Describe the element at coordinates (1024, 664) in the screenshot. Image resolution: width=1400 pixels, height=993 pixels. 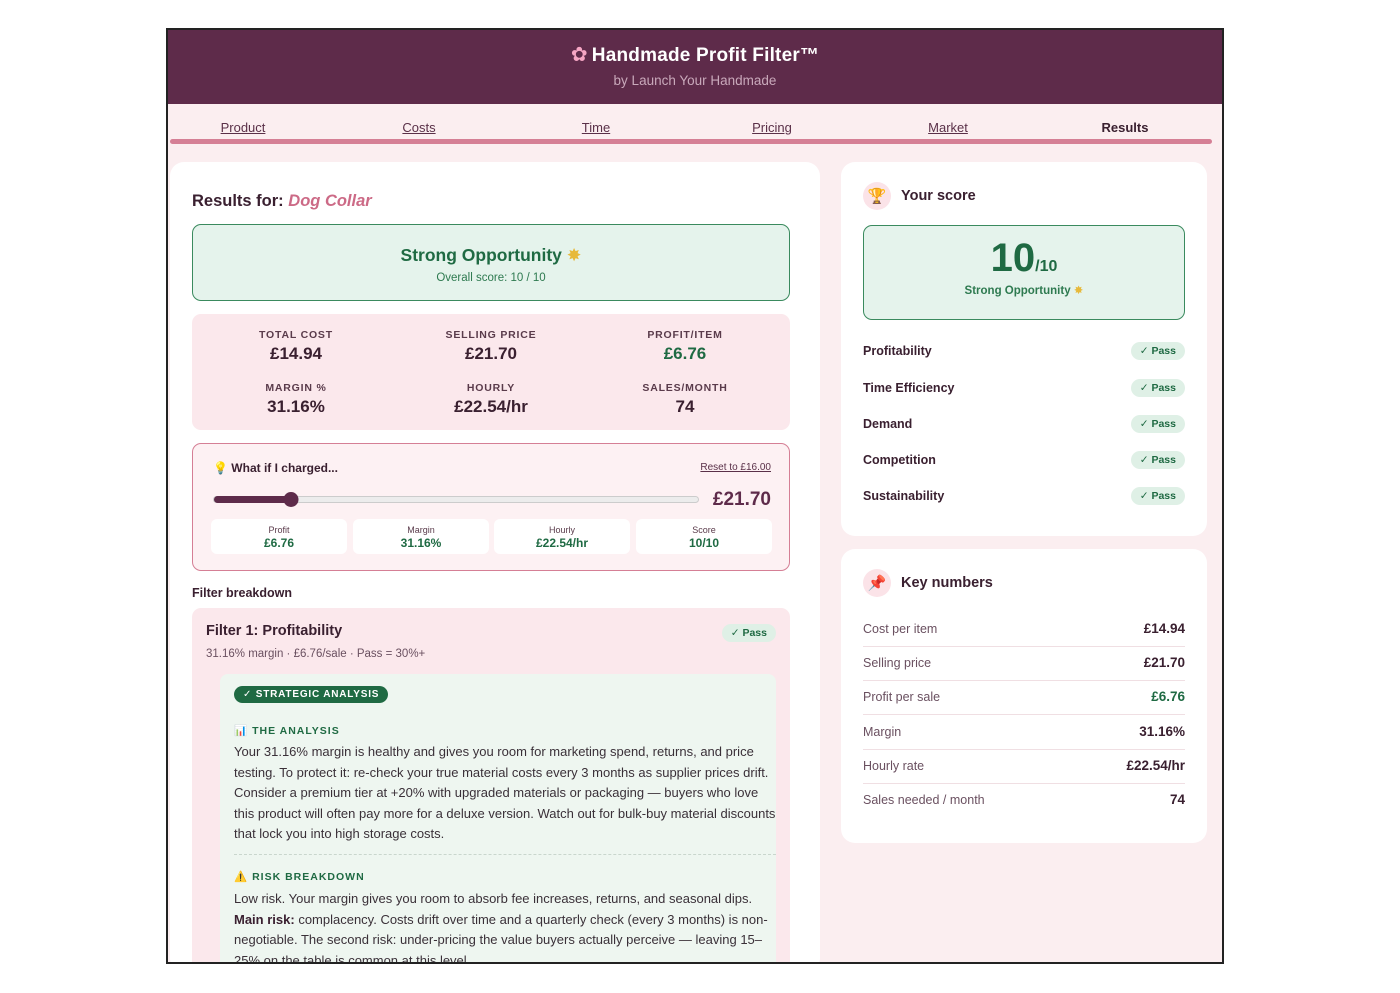
I see `key-number-row: Selling price £21.70` at that location.